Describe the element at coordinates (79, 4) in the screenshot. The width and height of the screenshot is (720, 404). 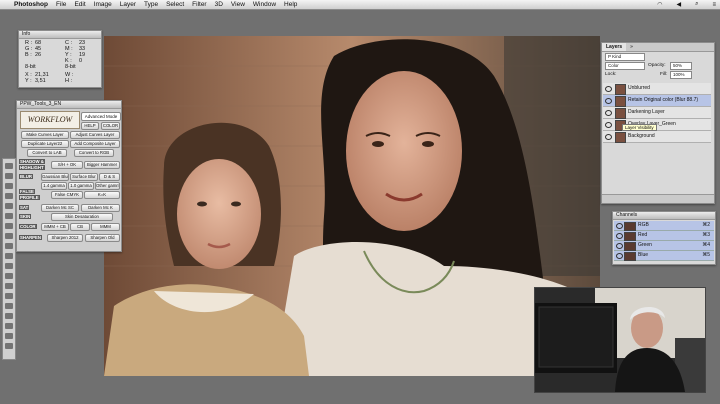
I see `menu-edit: Edit` at that location.